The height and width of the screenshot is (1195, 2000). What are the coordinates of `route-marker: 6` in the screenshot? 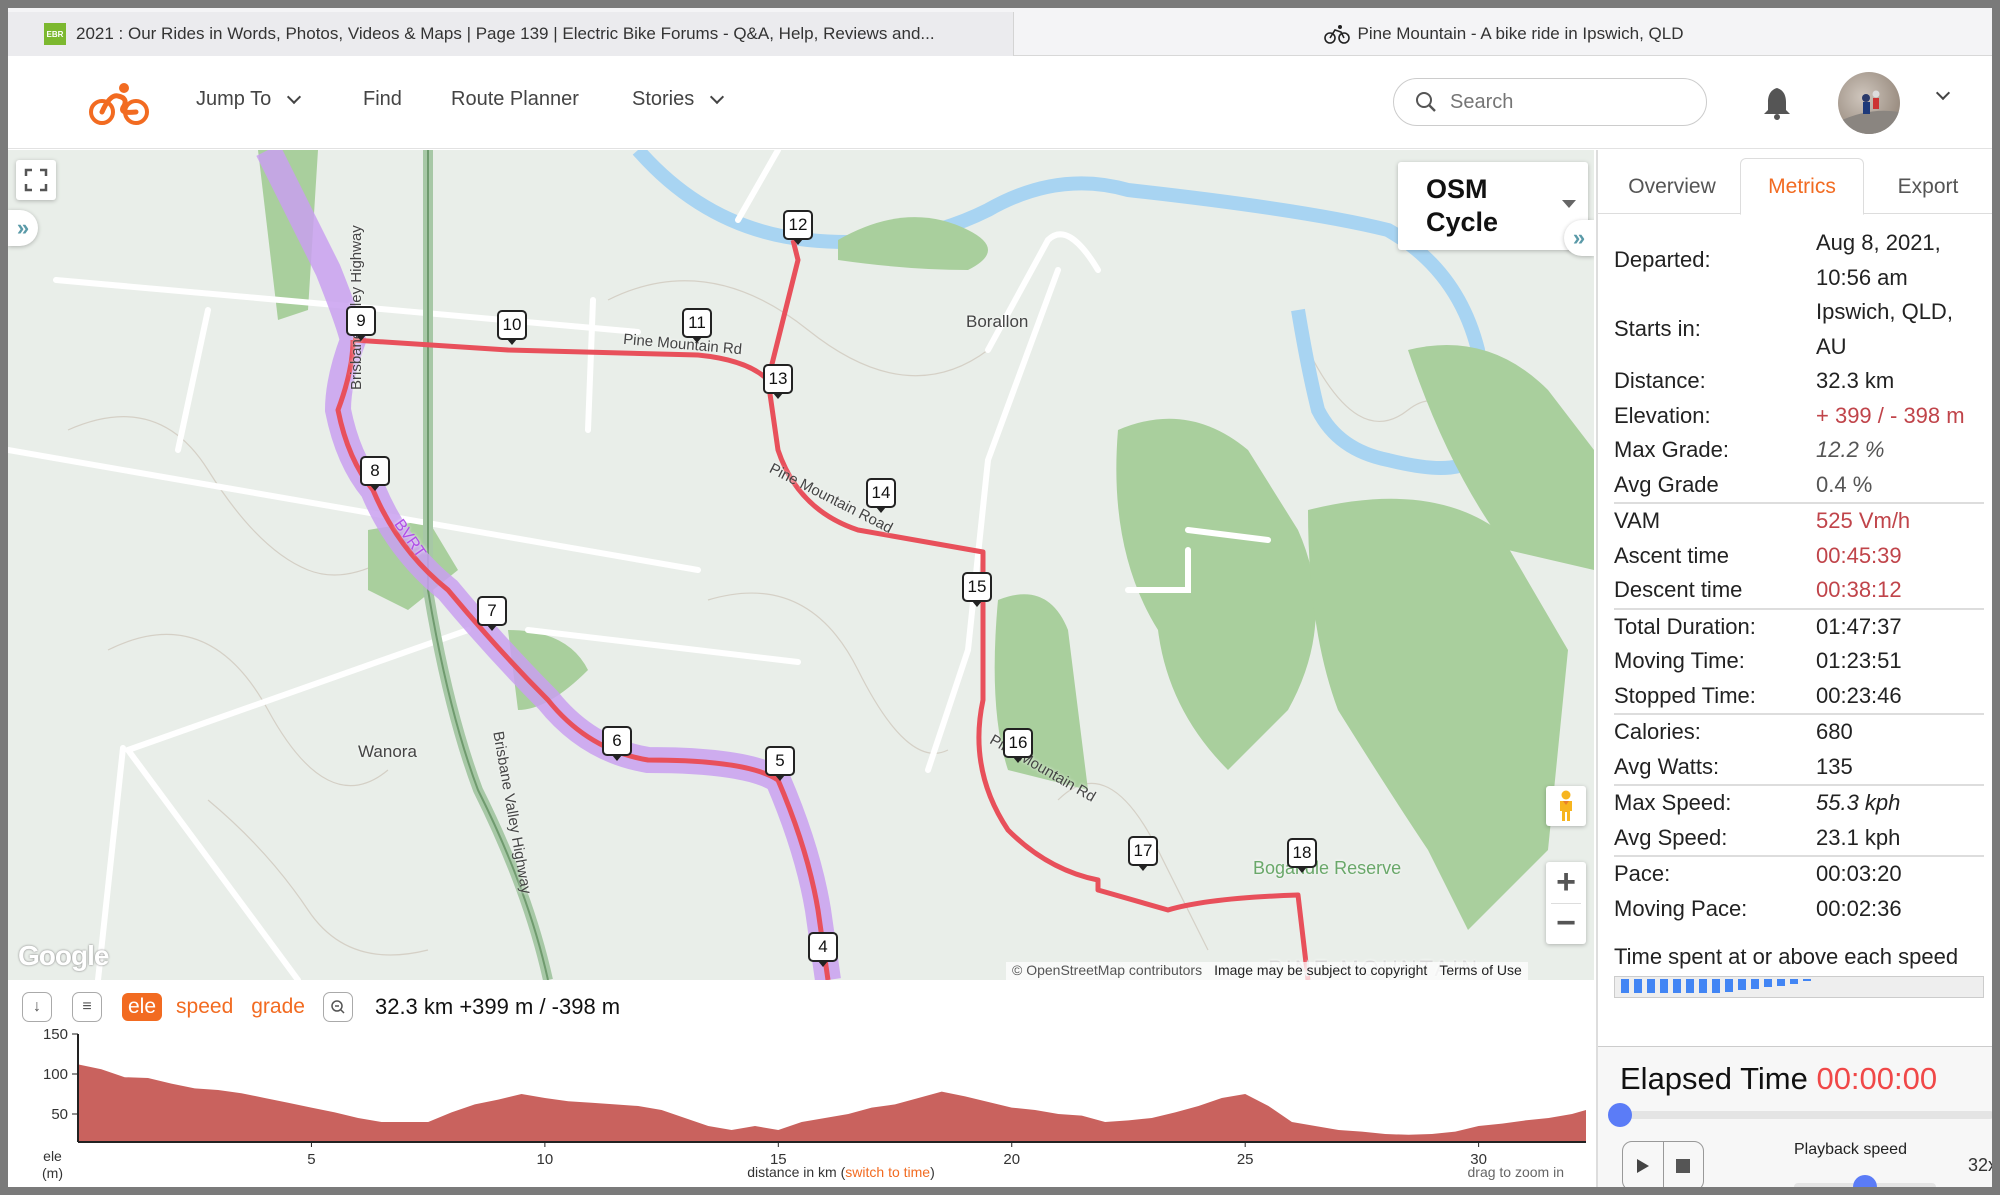 It's located at (617, 743).